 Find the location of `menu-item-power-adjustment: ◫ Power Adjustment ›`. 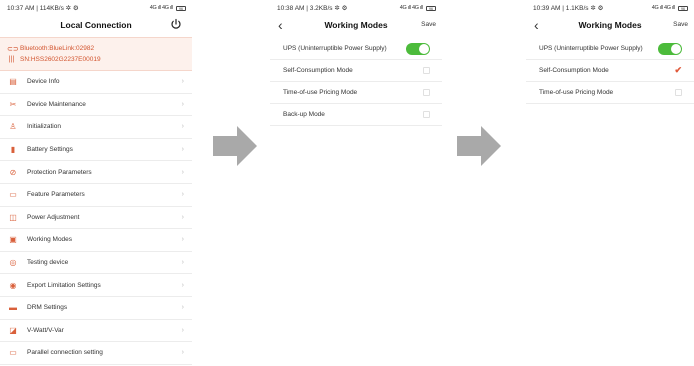

menu-item-power-adjustment: ◫ Power Adjustment › is located at coordinates (96, 218).